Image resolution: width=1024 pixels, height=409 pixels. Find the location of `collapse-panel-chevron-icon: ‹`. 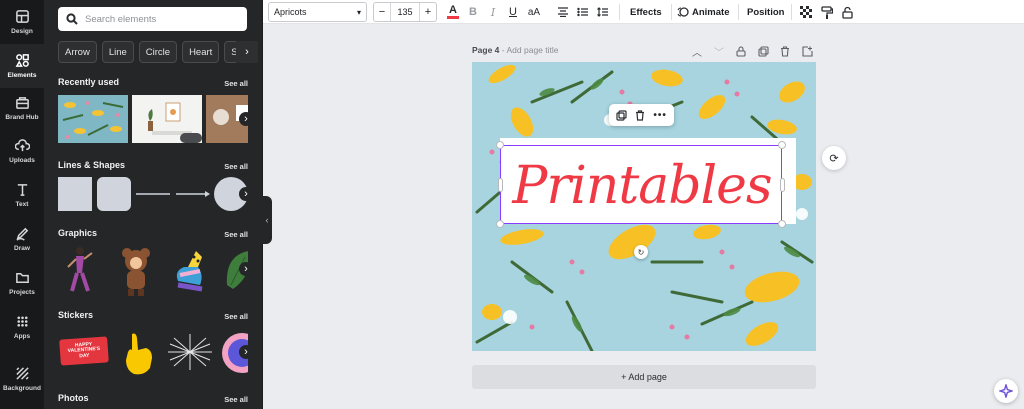

collapse-panel-chevron-icon: ‹ is located at coordinates (267, 220).